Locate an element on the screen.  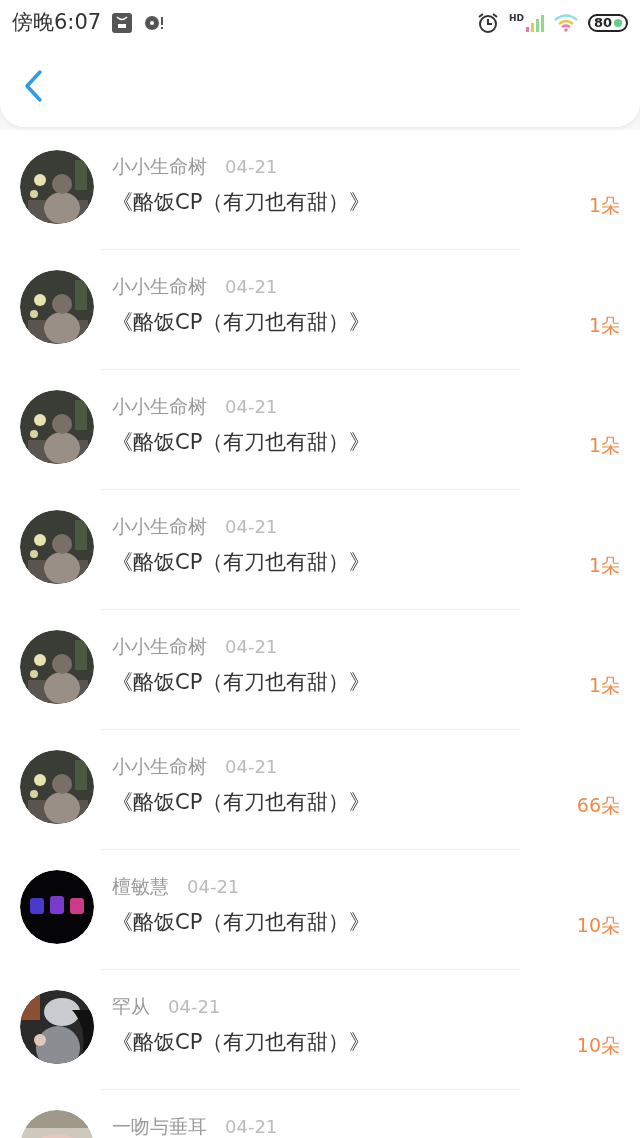
signal-icon is located at coordinates (534, 22).